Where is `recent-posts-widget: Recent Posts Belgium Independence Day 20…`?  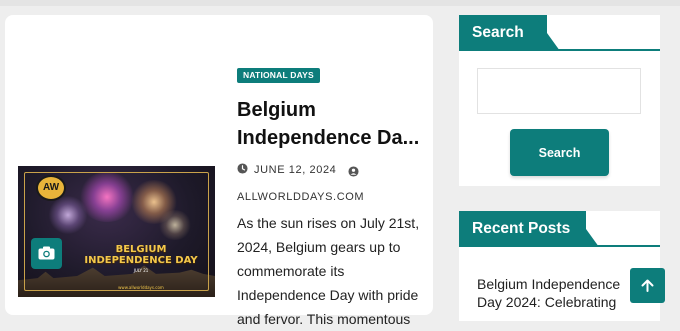
recent-posts-widget: Recent Posts Belgium Independence Day 20… is located at coordinates (559, 266).